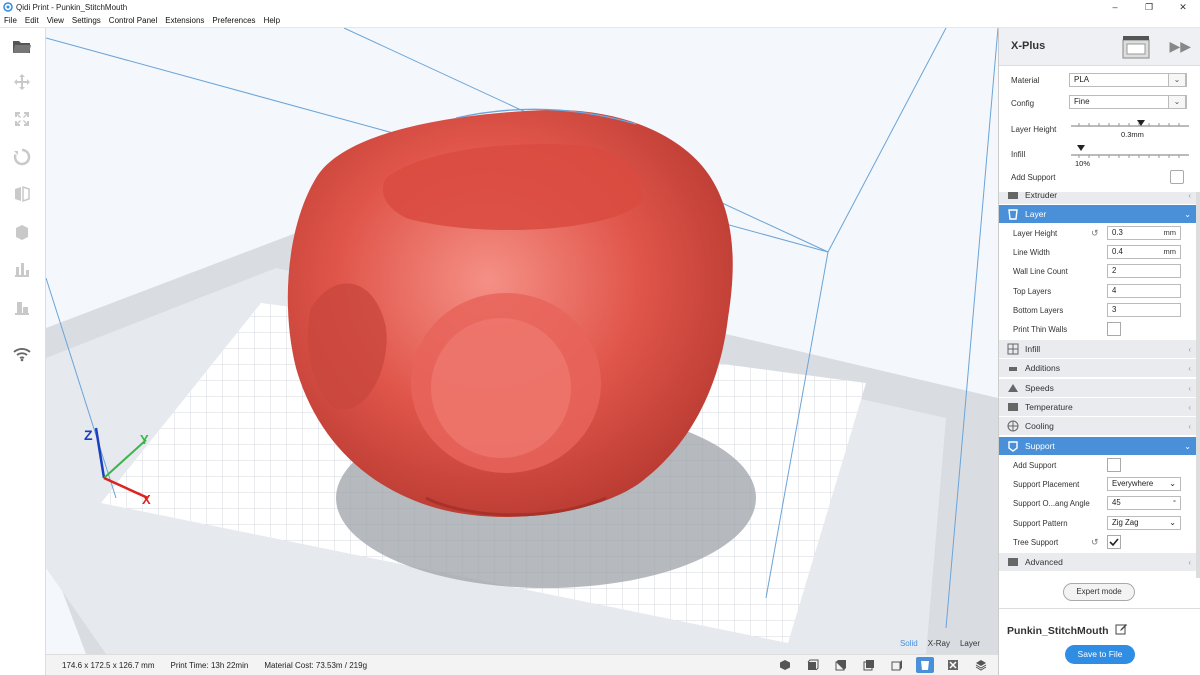 The height and width of the screenshot is (675, 1200). I want to click on view-mode-xray: X-Ray, so click(939, 643).